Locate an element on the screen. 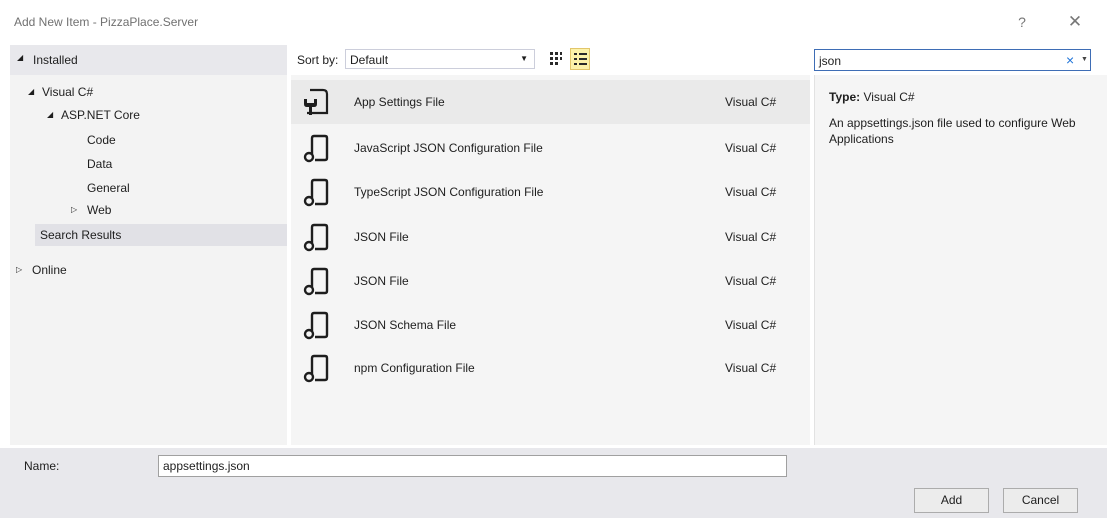  tree-item-label: ASP.NET Core is located at coordinates (100, 115).